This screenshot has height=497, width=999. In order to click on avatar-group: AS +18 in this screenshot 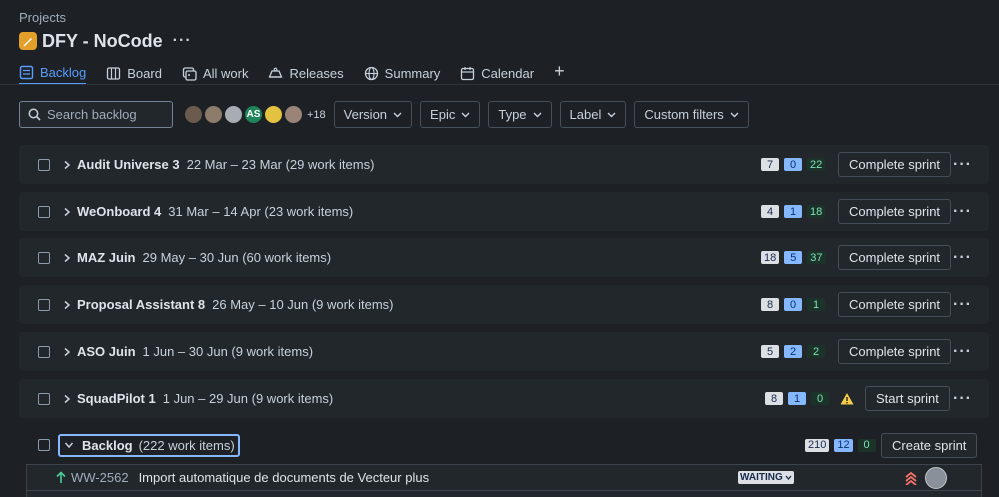, I will do `click(254, 114)`.